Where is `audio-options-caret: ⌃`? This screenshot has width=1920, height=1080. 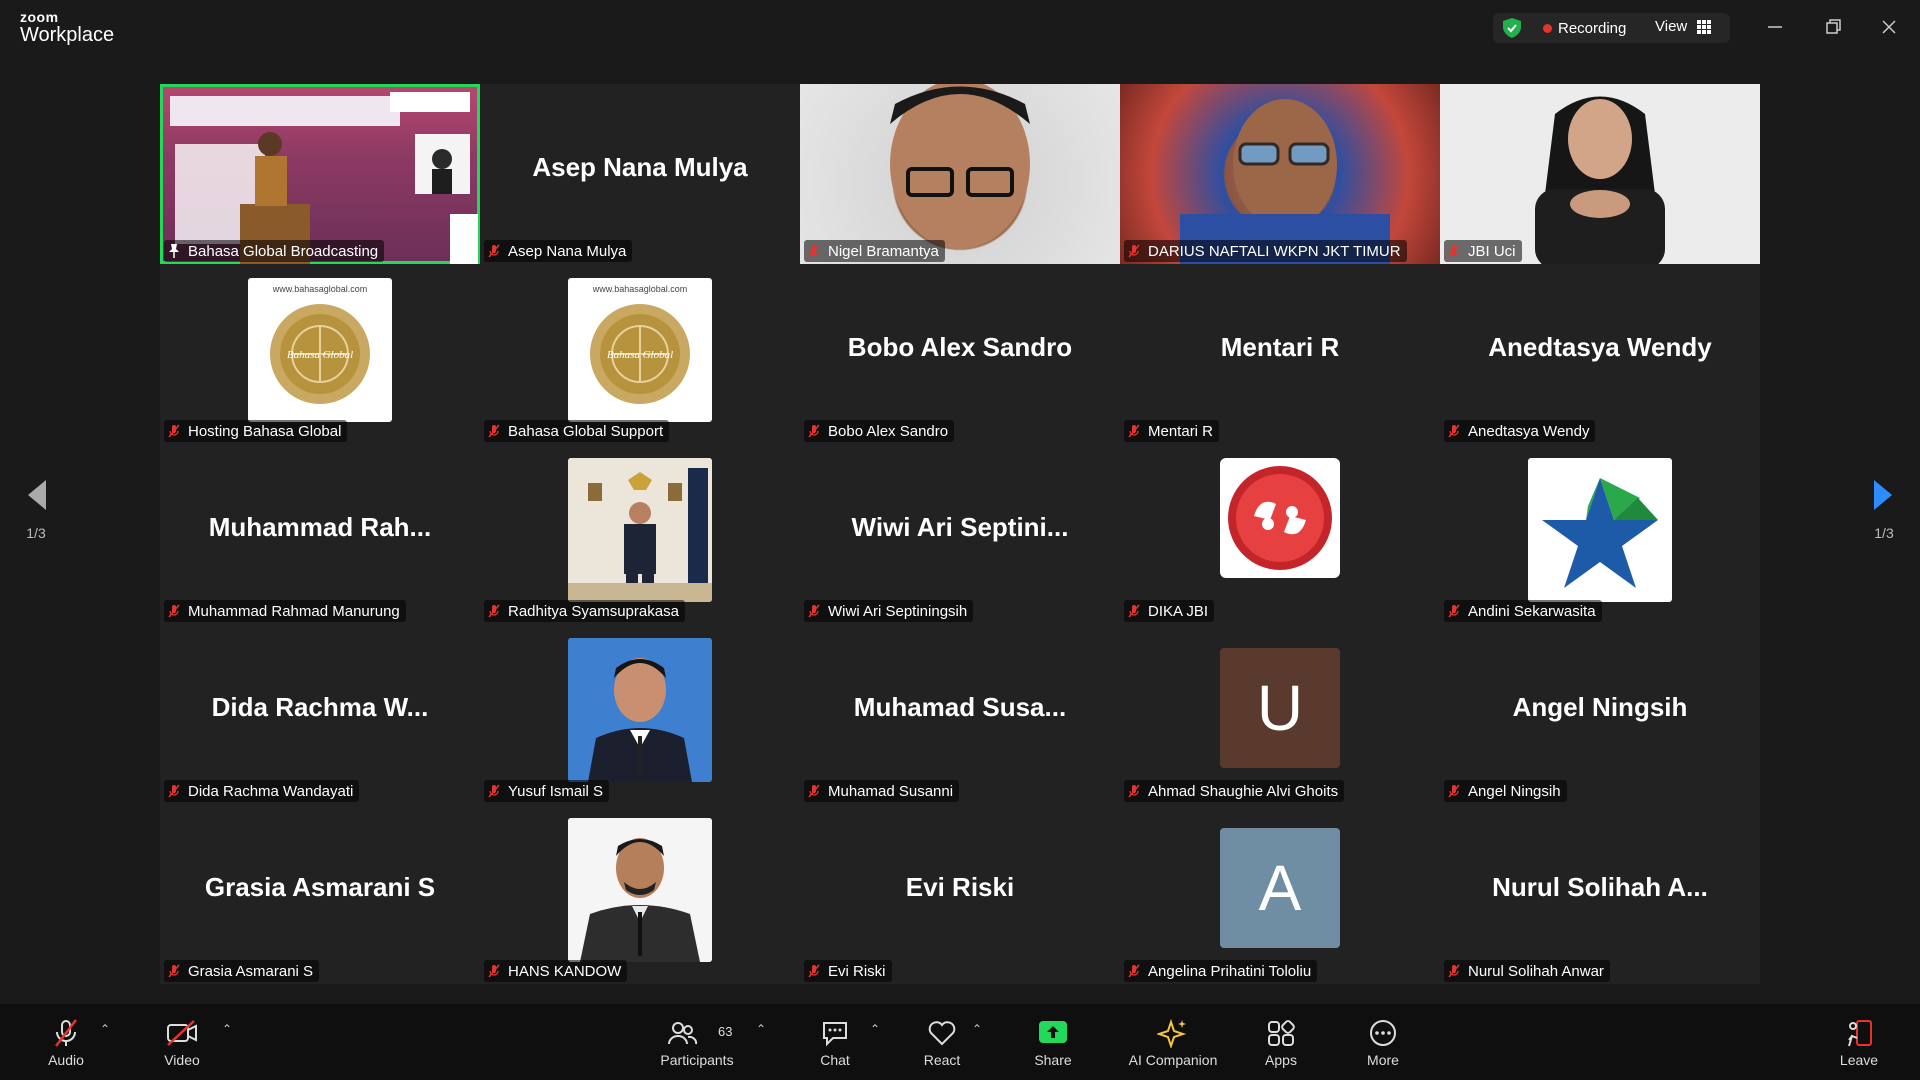 audio-options-caret: ⌃ is located at coordinates (105, 1029).